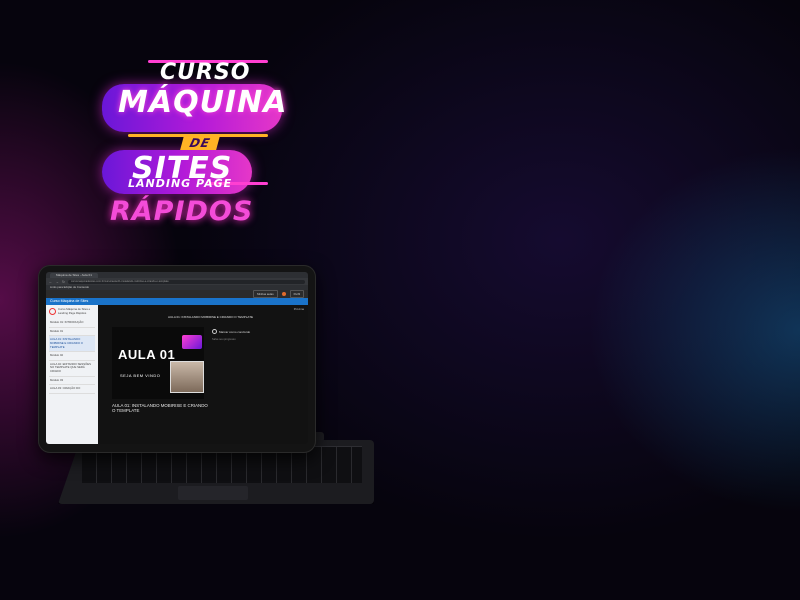  I want to click on video-title: AULA 01, so click(147, 354).